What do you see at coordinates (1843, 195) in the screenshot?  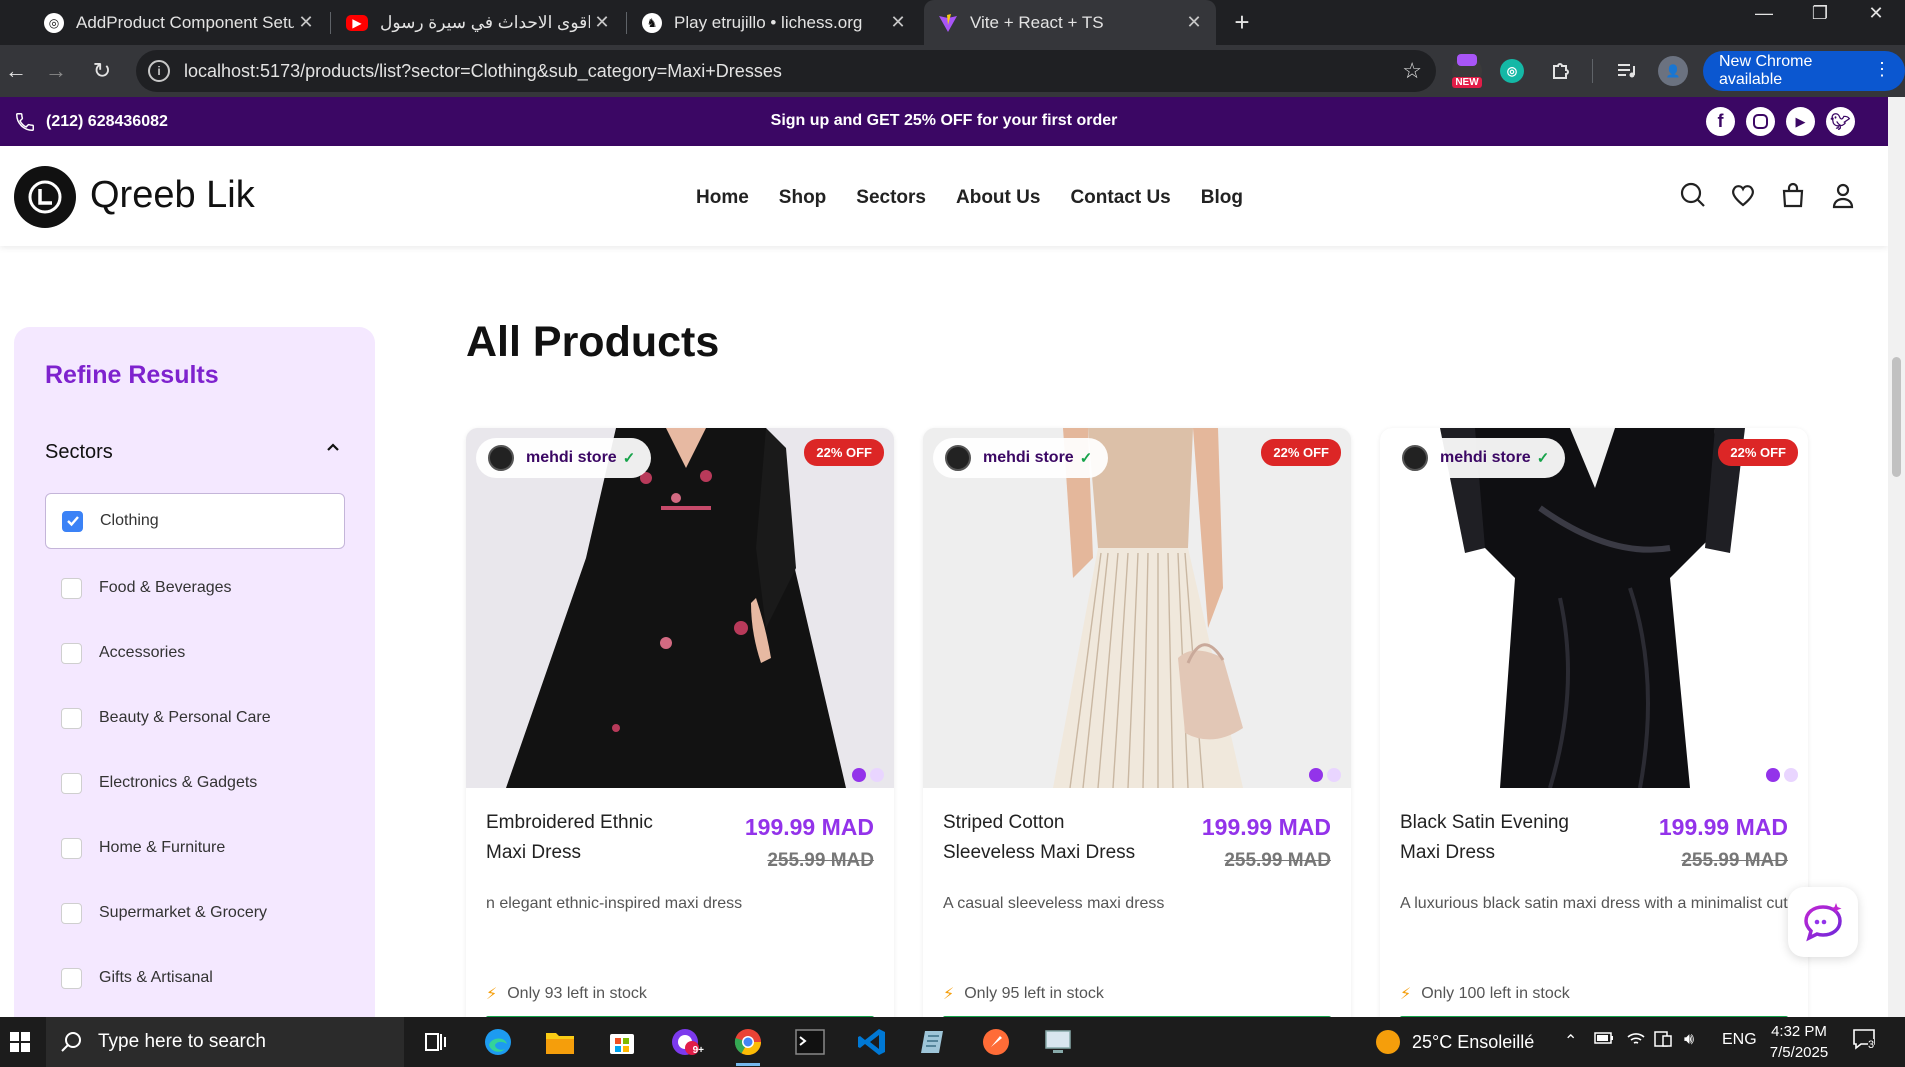 I see `user-icon` at bounding box center [1843, 195].